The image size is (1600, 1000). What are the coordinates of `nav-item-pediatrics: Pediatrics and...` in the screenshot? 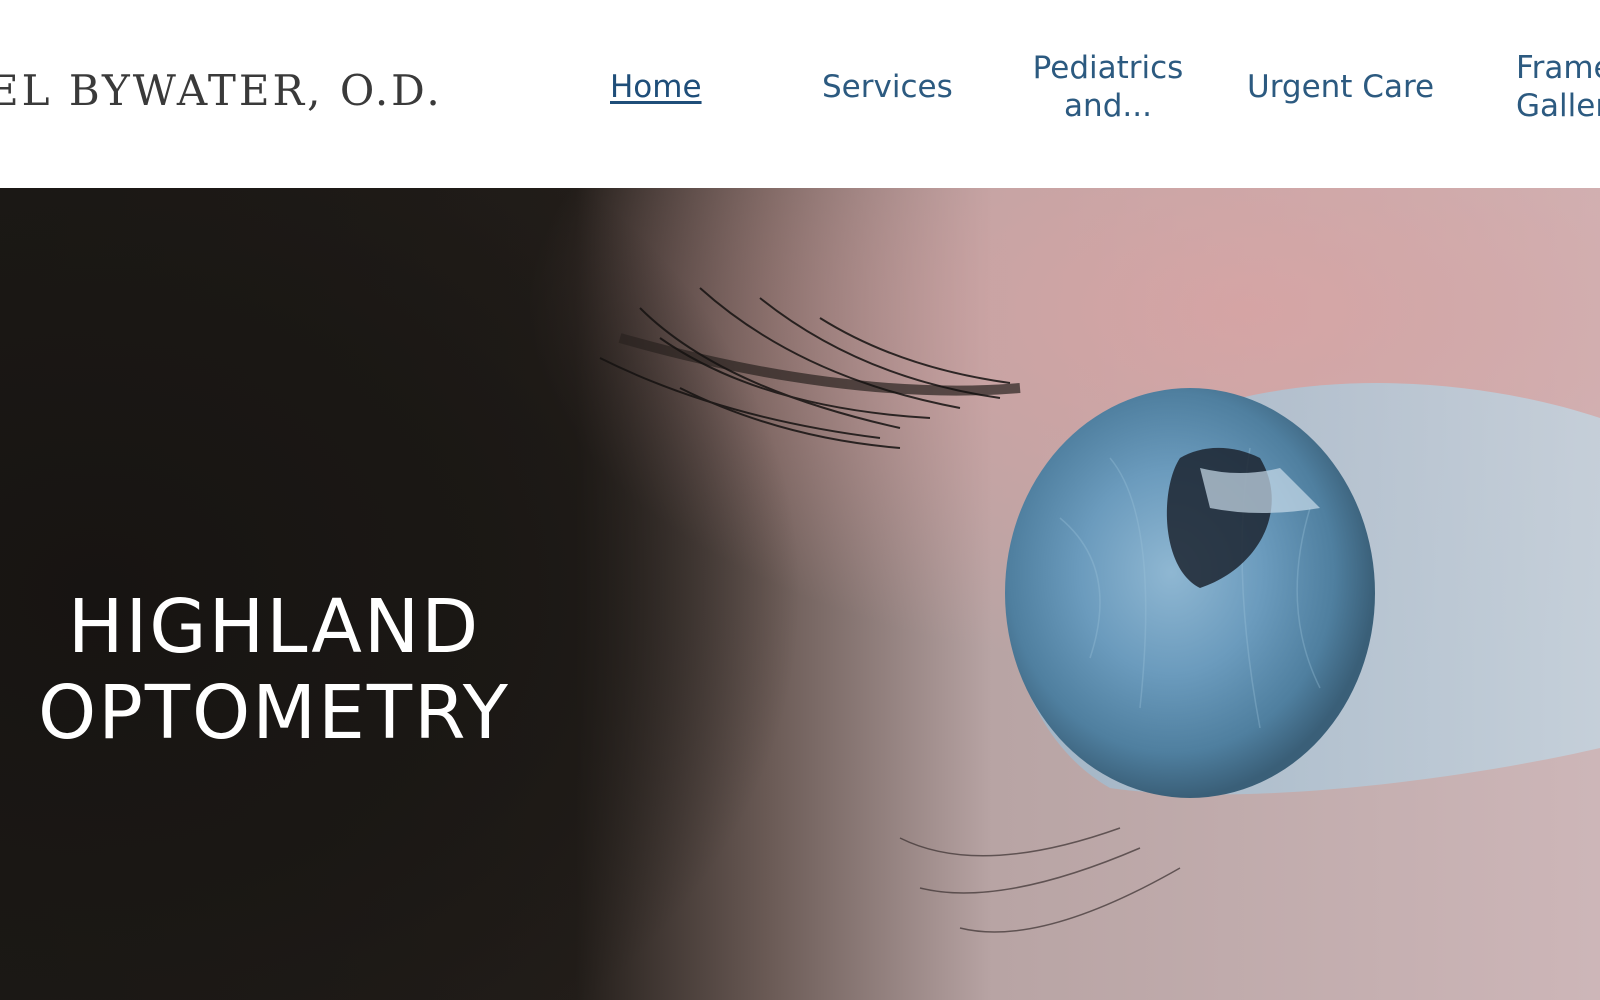 It's located at (1108, 87).